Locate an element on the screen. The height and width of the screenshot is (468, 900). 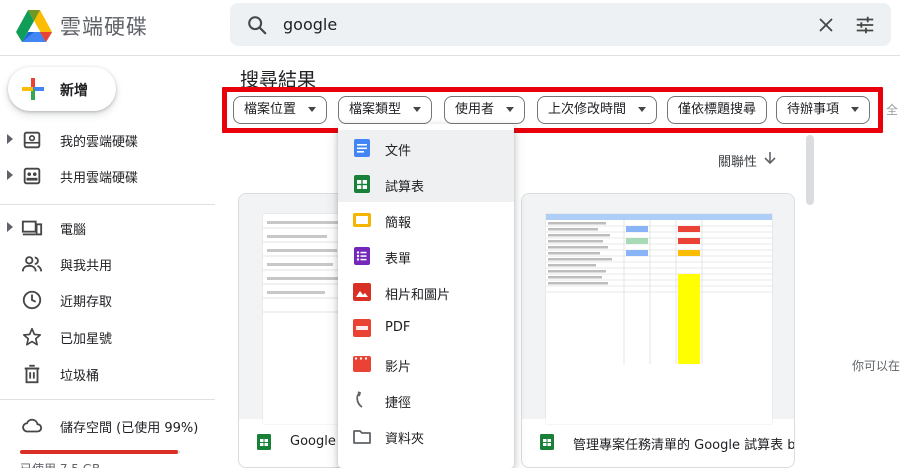
close-icon is located at coordinates (826, 25).